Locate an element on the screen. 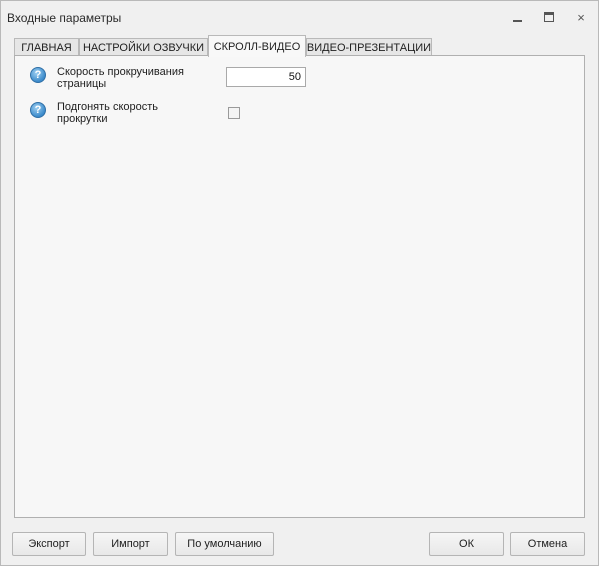  export-button: Экспорт is located at coordinates (49, 544).